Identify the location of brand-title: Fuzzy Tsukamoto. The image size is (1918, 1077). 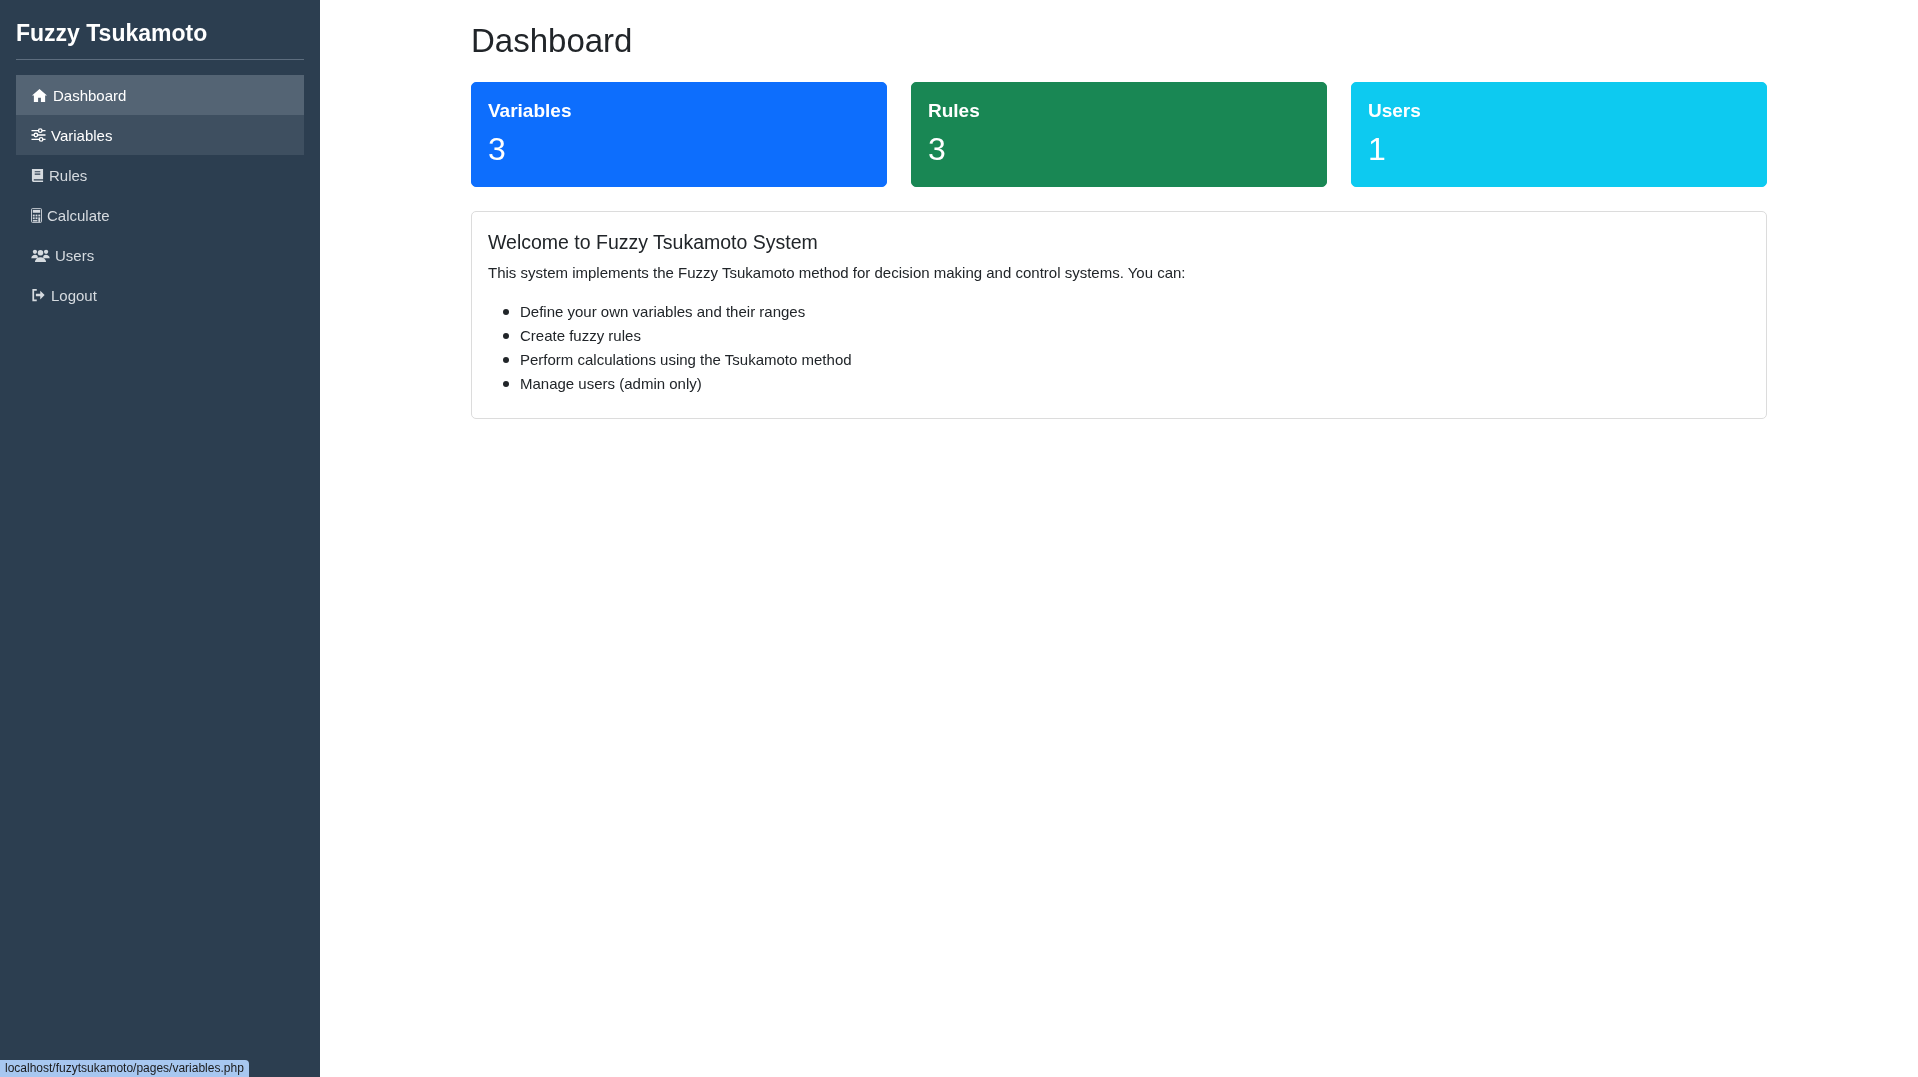
(112, 33).